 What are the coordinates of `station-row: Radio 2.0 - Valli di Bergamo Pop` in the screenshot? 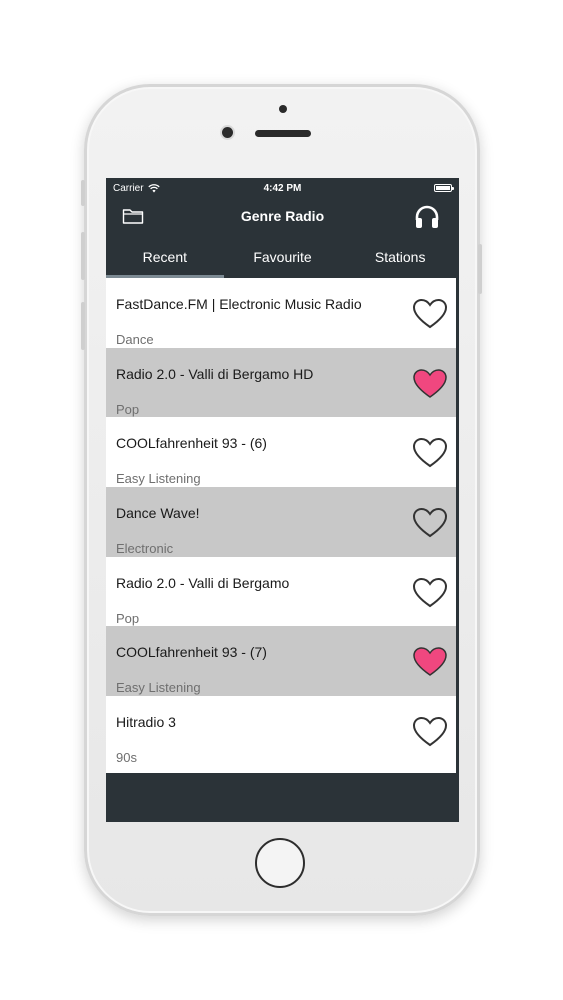 It's located at (281, 592).